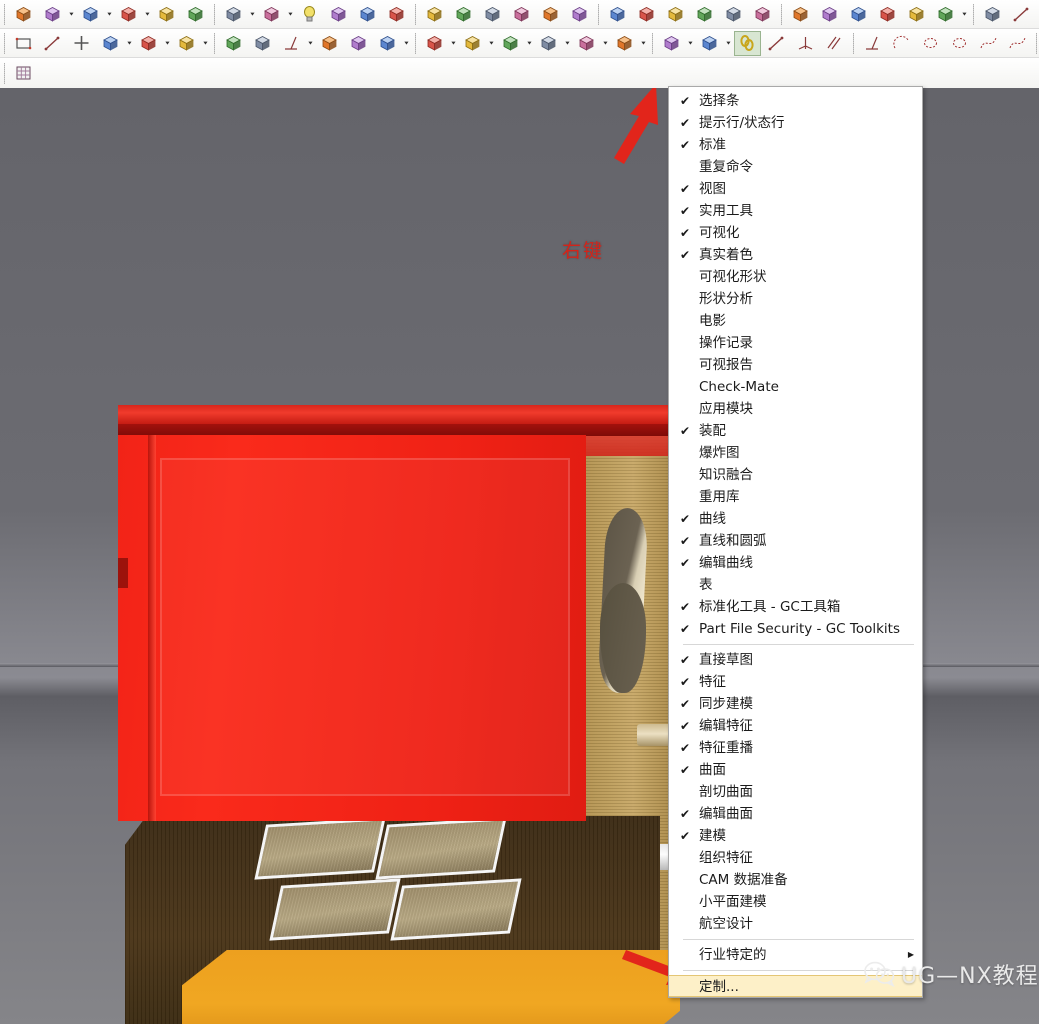  Describe the element at coordinates (795, 101) in the screenshot. I see `menu-item-0: 选择条` at that location.